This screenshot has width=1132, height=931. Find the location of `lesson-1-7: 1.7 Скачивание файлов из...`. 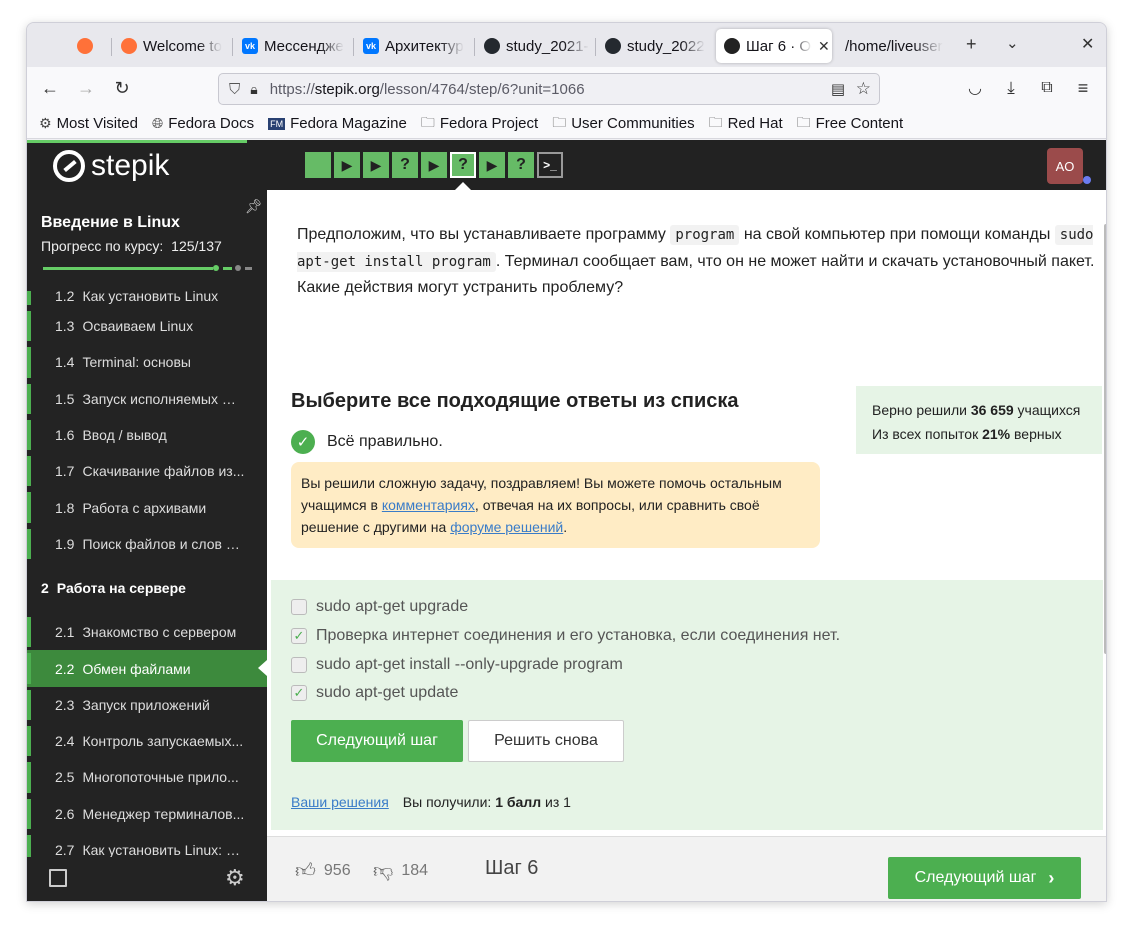

lesson-1-7: 1.7 Скачивание файлов из... is located at coordinates (147, 471).